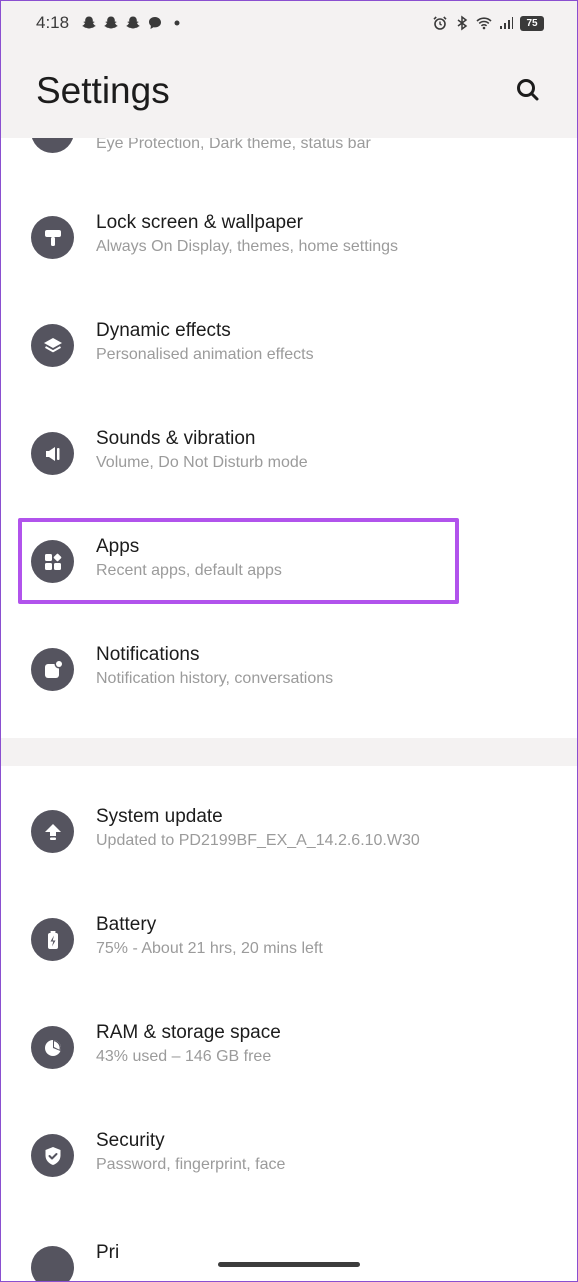 The height and width of the screenshot is (1282, 578). Describe the element at coordinates (52, 561) in the screenshot. I see `apps-grid-icon` at that location.